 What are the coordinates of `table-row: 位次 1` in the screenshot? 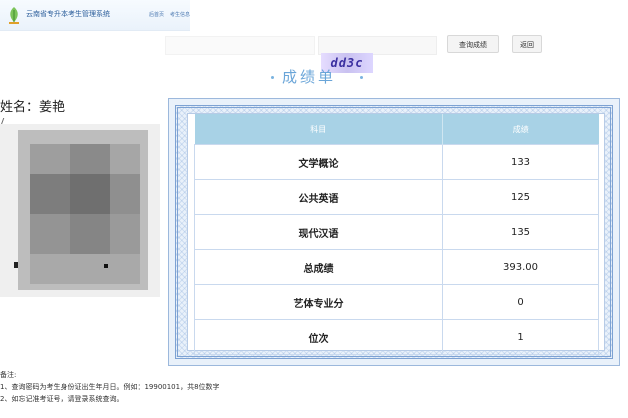 It's located at (396, 337).